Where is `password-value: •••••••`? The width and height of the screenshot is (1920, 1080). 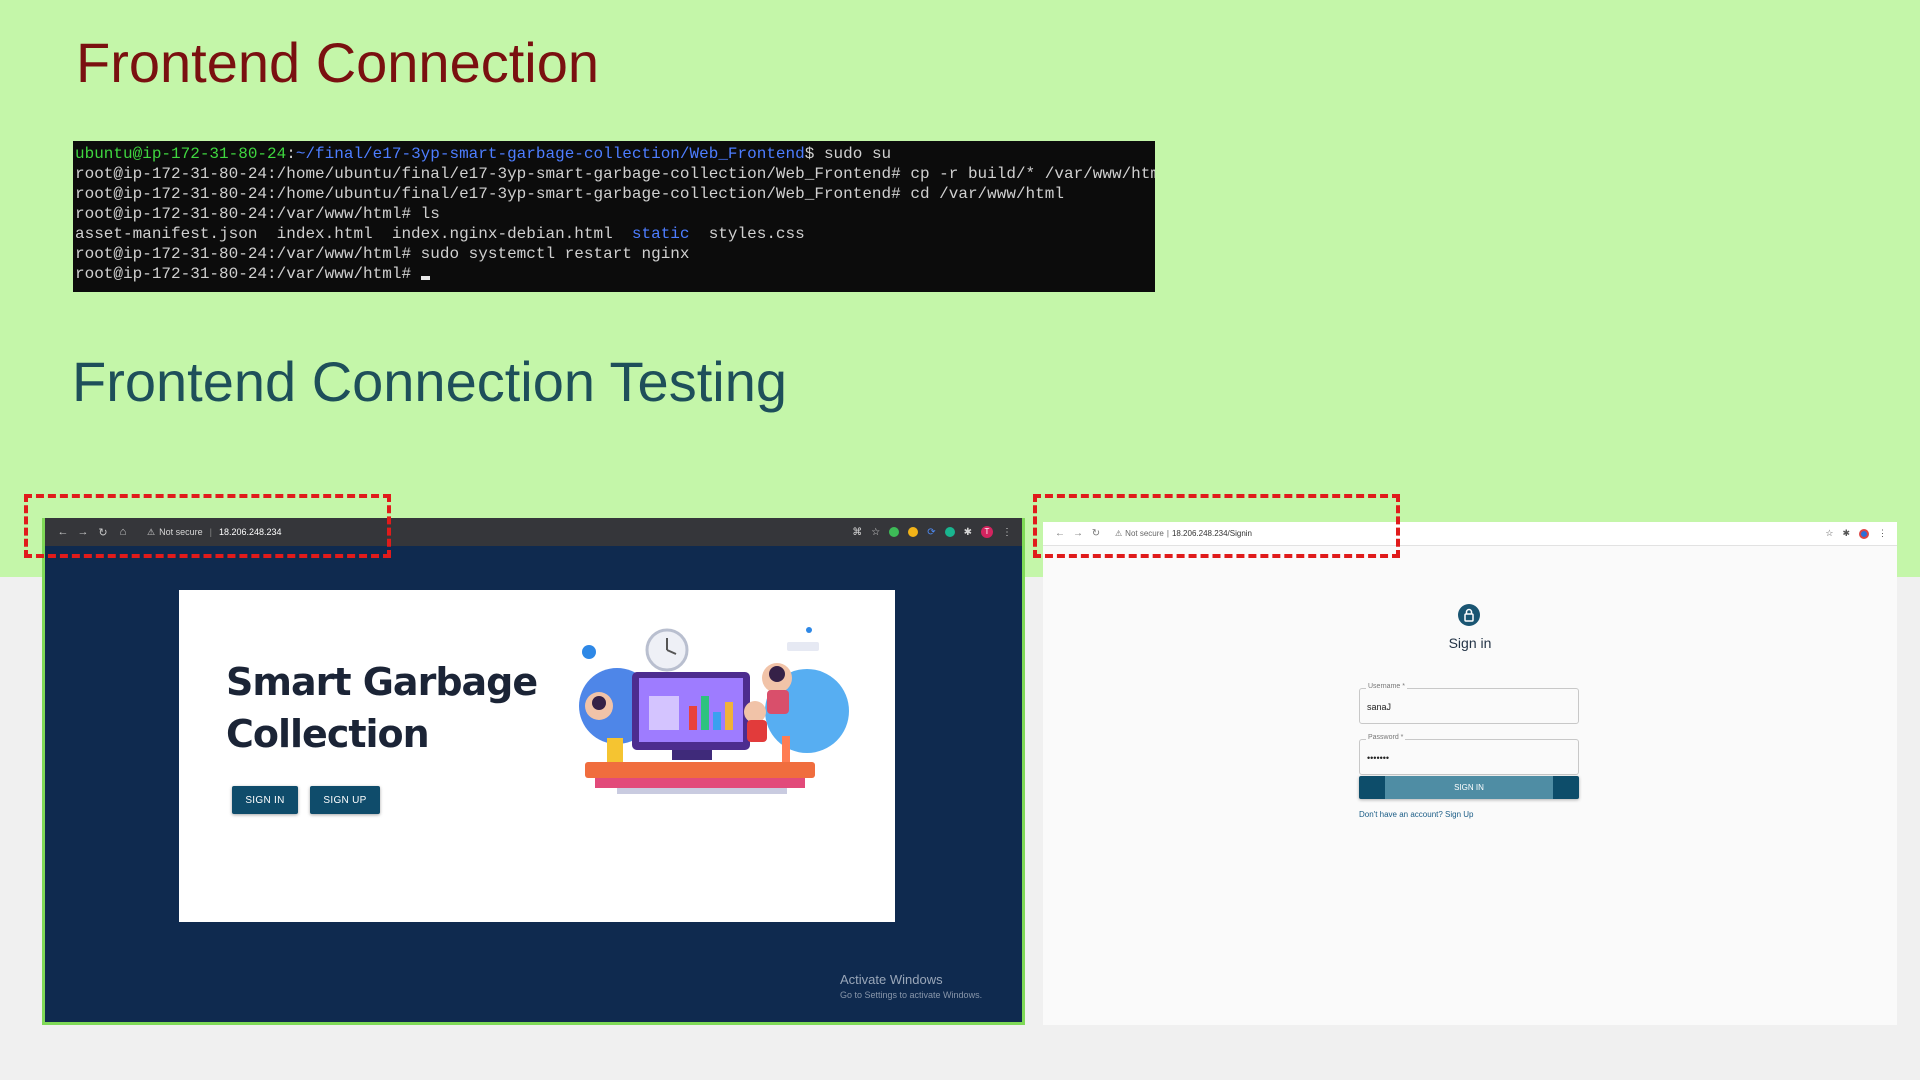 password-value: ••••••• is located at coordinates (1378, 758).